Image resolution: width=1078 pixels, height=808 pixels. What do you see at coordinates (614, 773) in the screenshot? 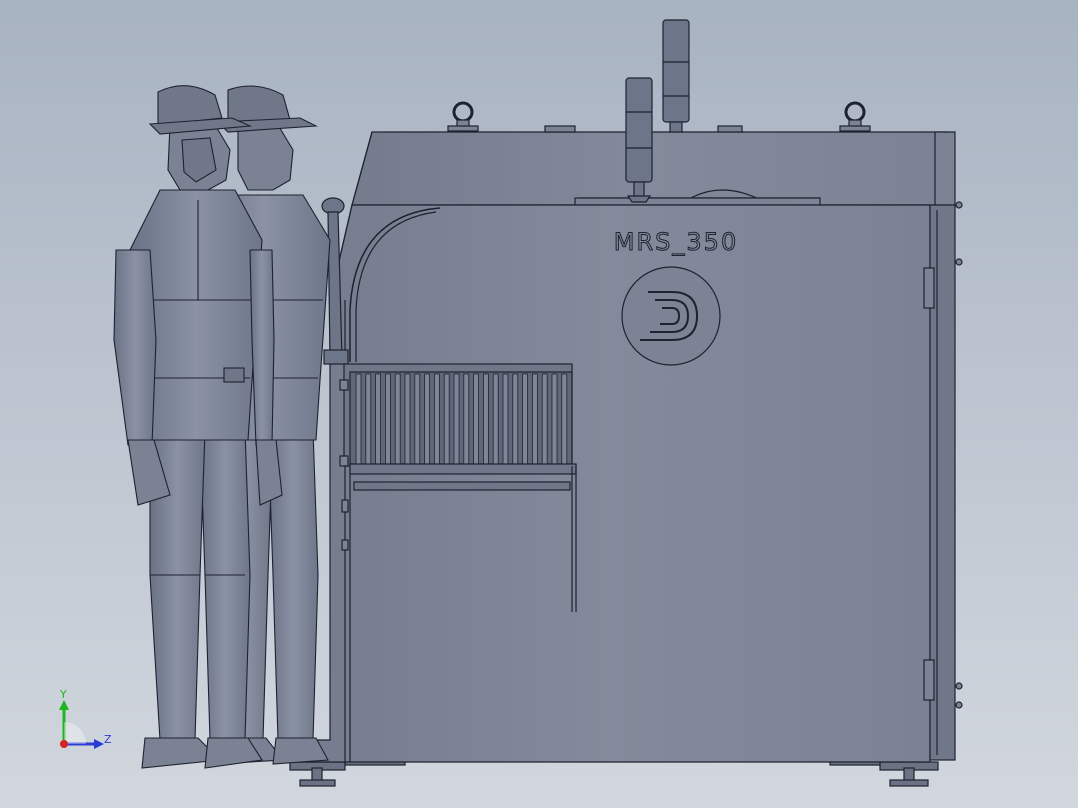
I see `machine-feet` at bounding box center [614, 773].